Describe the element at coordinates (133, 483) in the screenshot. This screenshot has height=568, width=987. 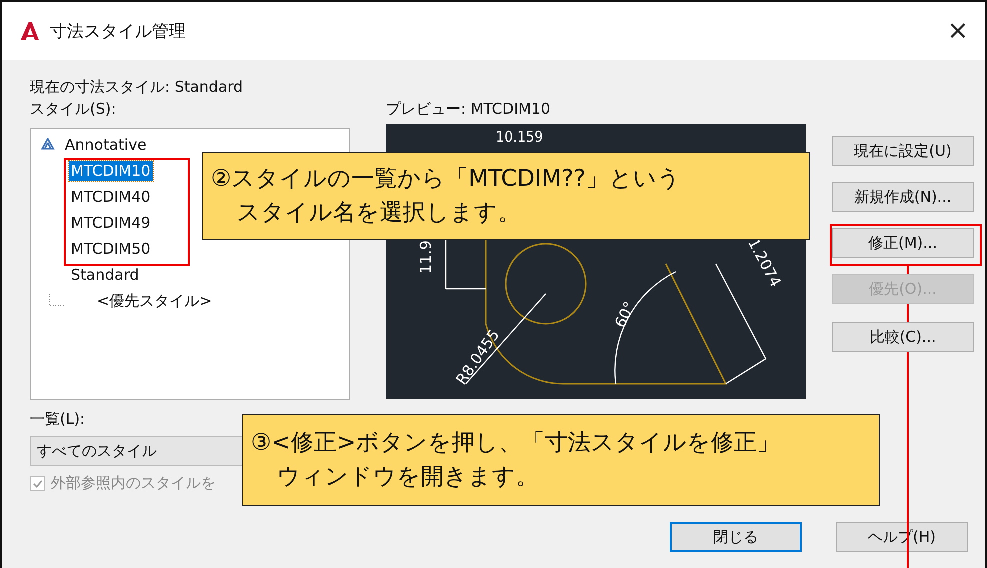
I see `xref-label: 外部参照内のスタイルを` at that location.